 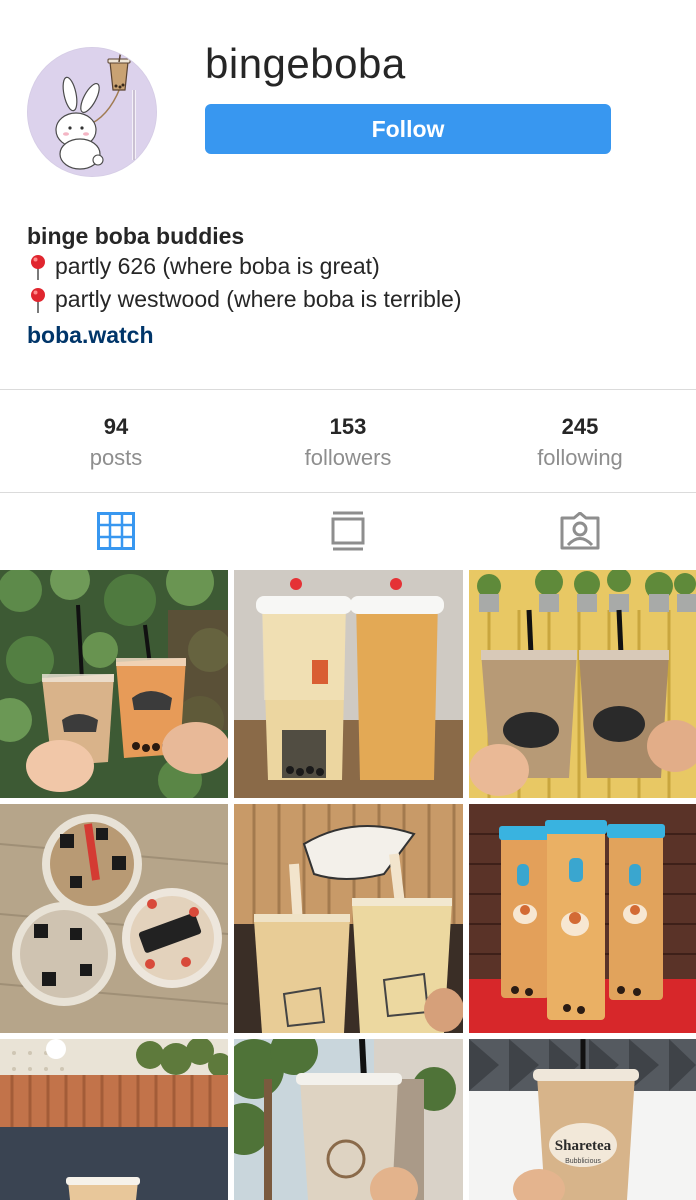 What do you see at coordinates (90, 335) in the screenshot?
I see `bio-website-link: boba.watch` at bounding box center [90, 335].